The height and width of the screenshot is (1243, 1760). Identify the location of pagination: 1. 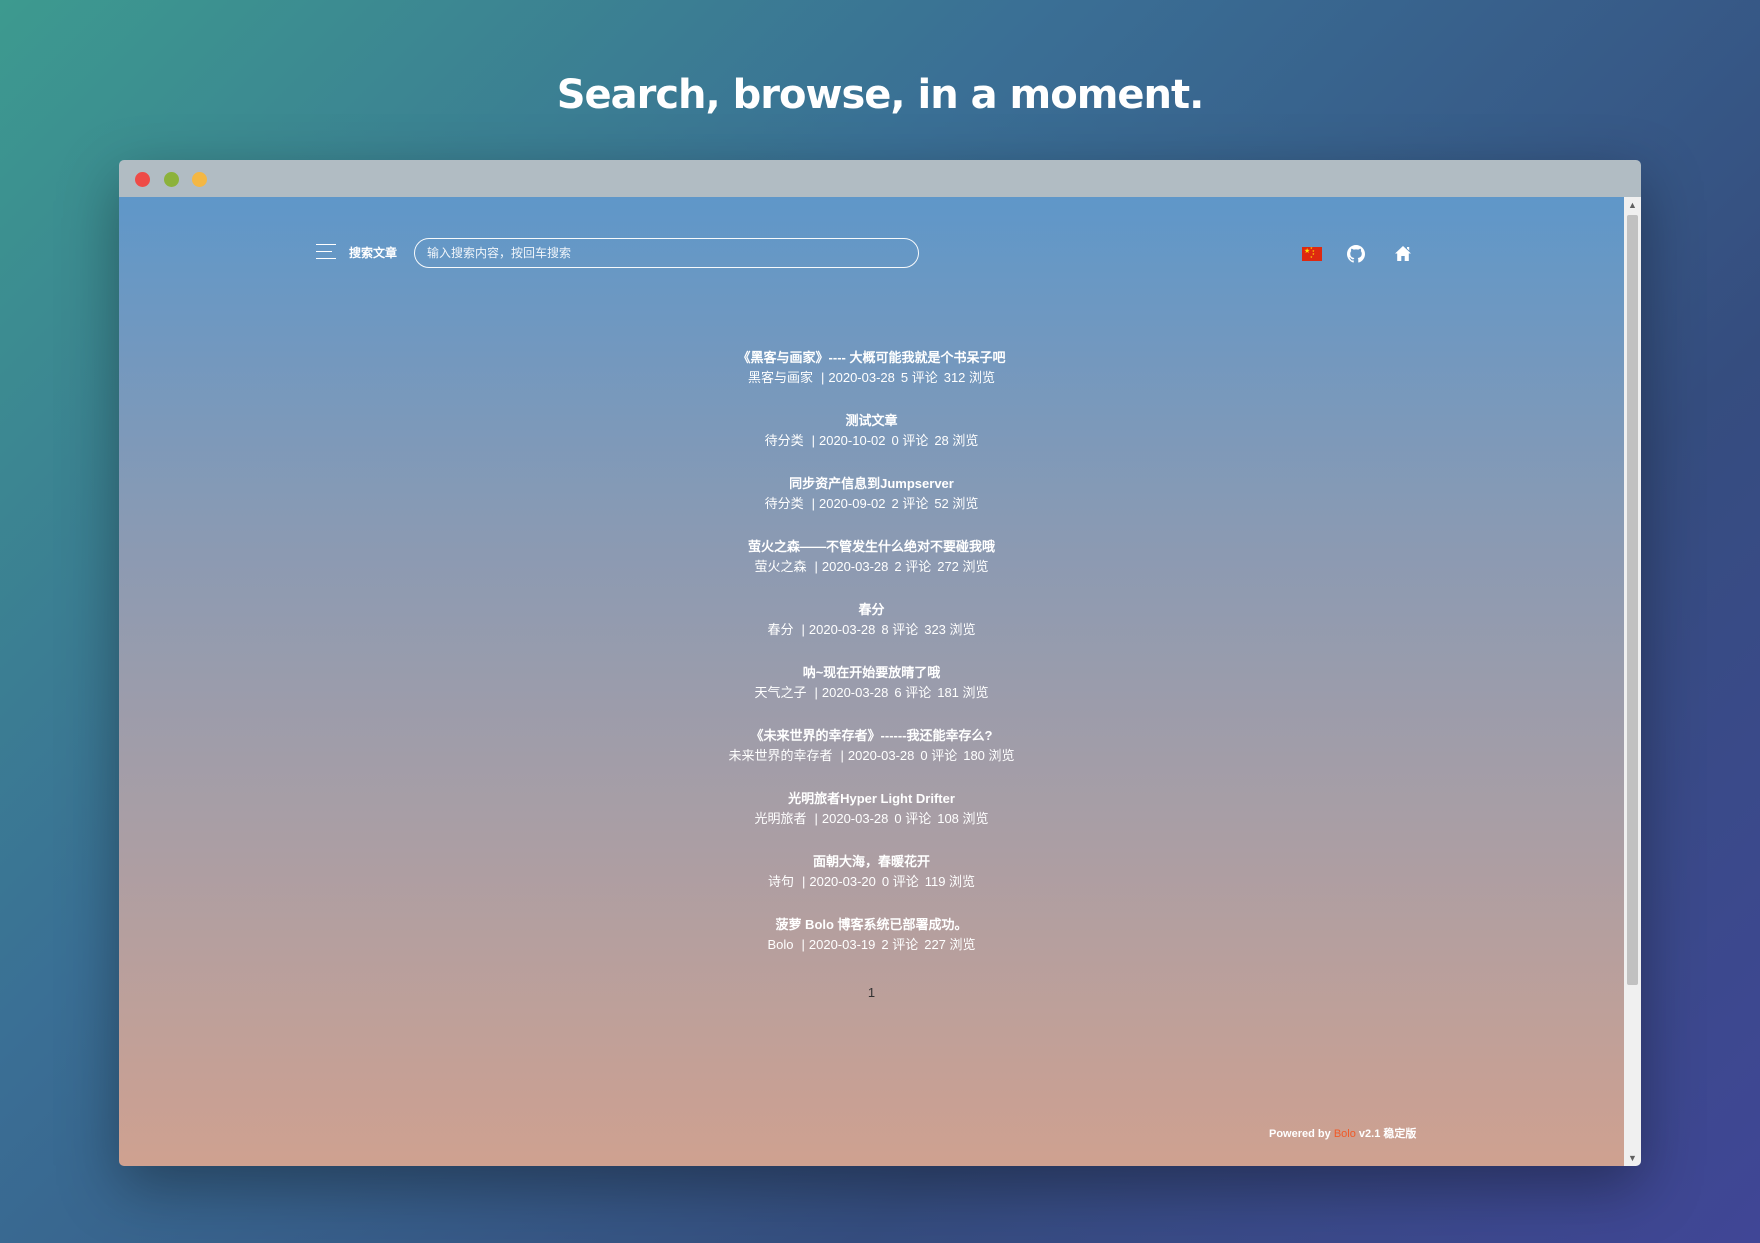
(871, 992).